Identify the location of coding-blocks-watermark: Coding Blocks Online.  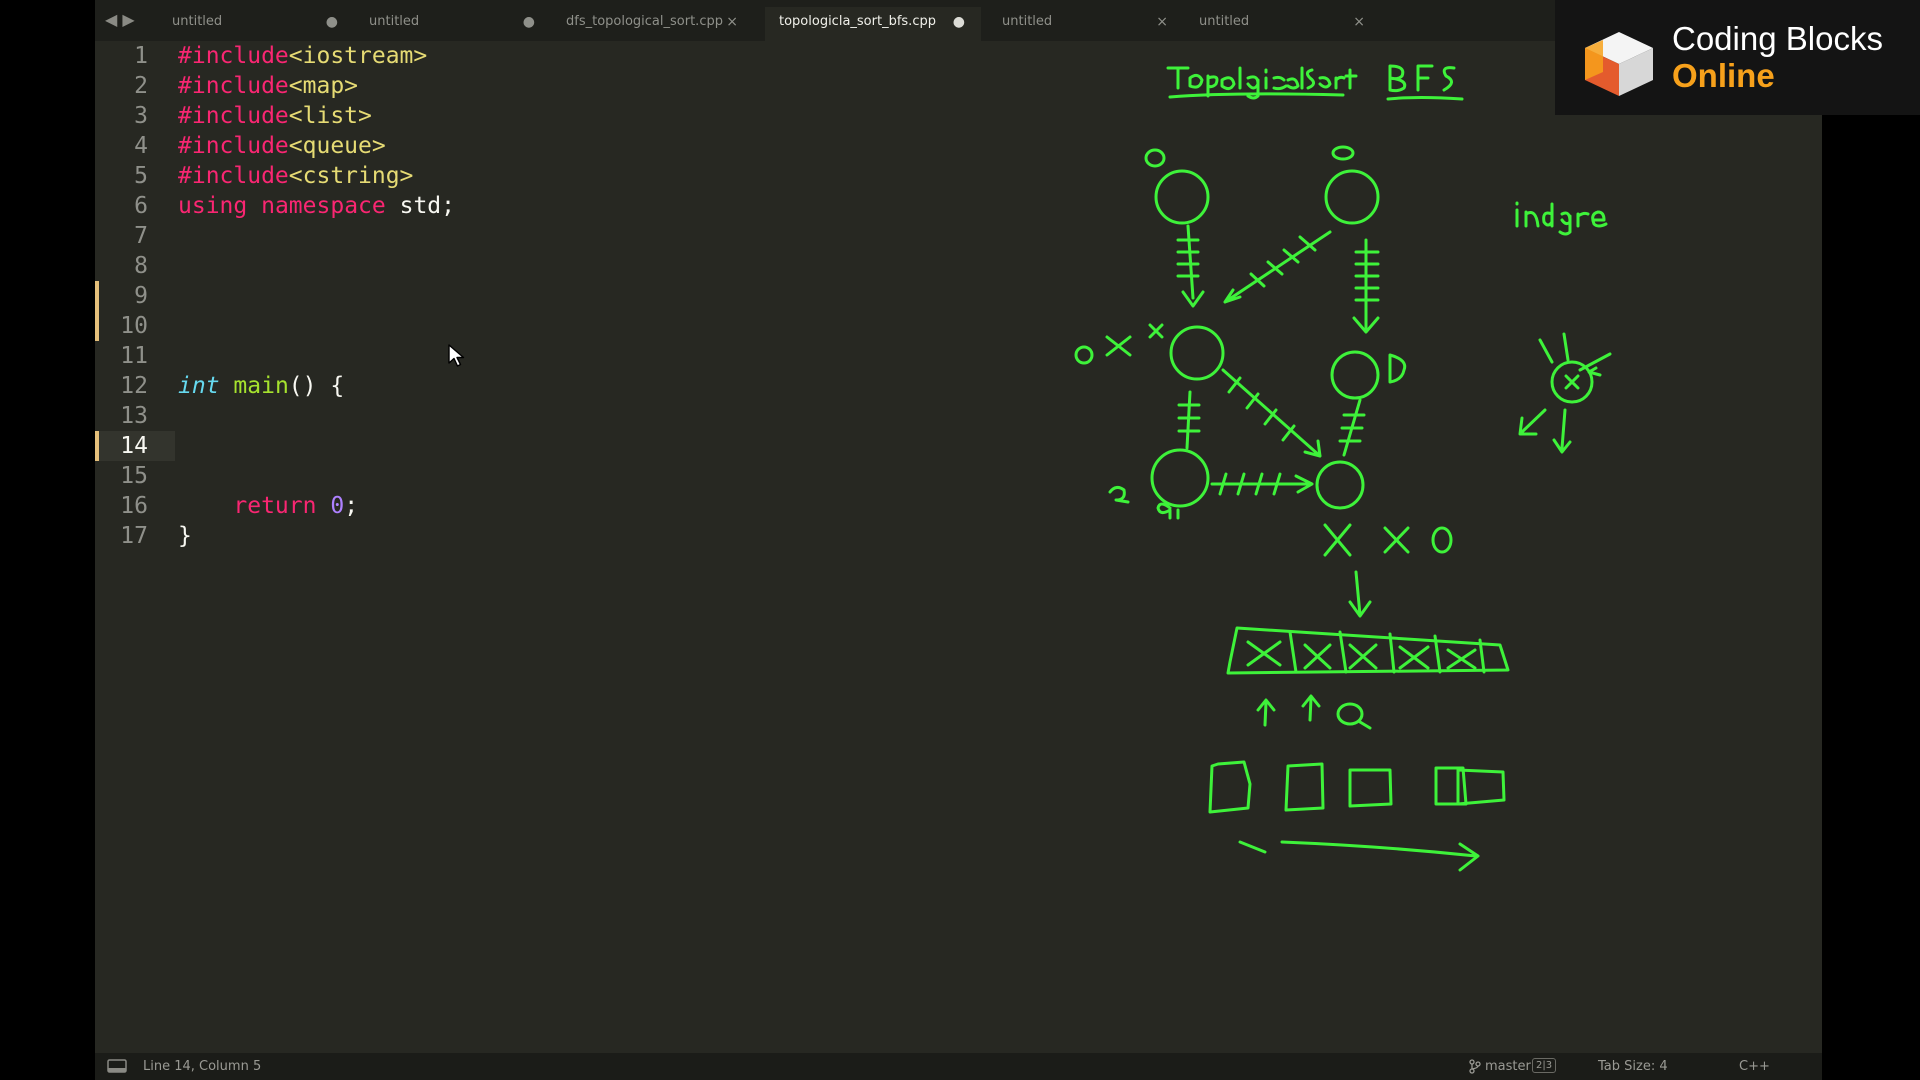
(1737, 57).